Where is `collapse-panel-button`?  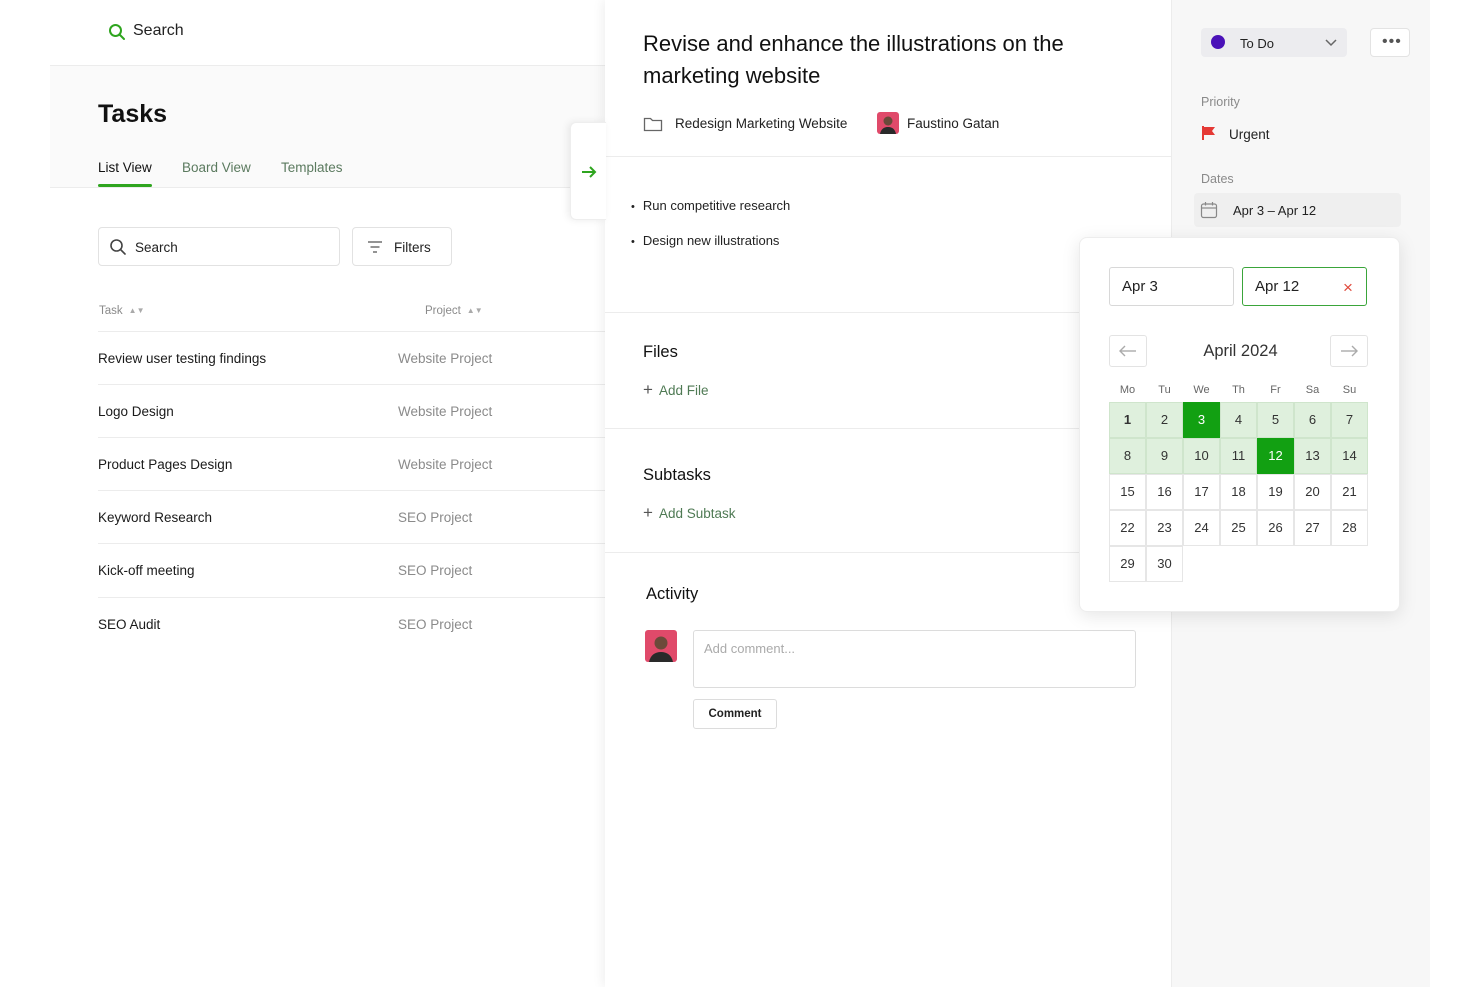 collapse-panel-button is located at coordinates (588, 171).